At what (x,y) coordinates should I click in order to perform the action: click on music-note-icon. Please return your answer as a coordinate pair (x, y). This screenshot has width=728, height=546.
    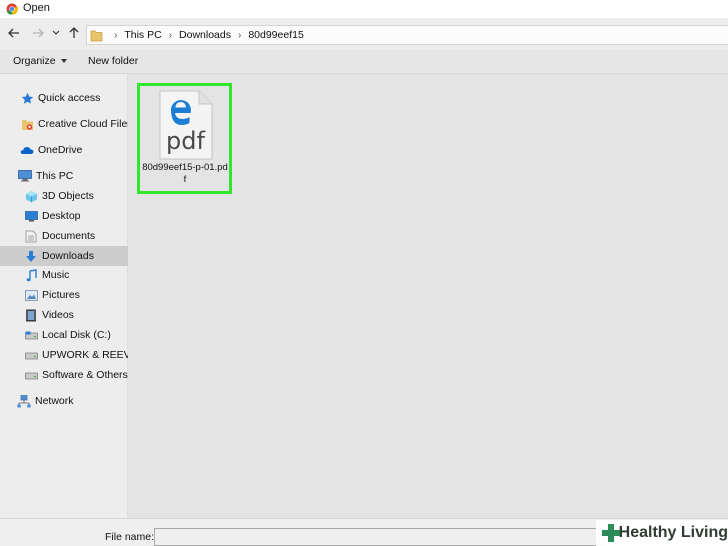
    Looking at the image, I should click on (31, 275).